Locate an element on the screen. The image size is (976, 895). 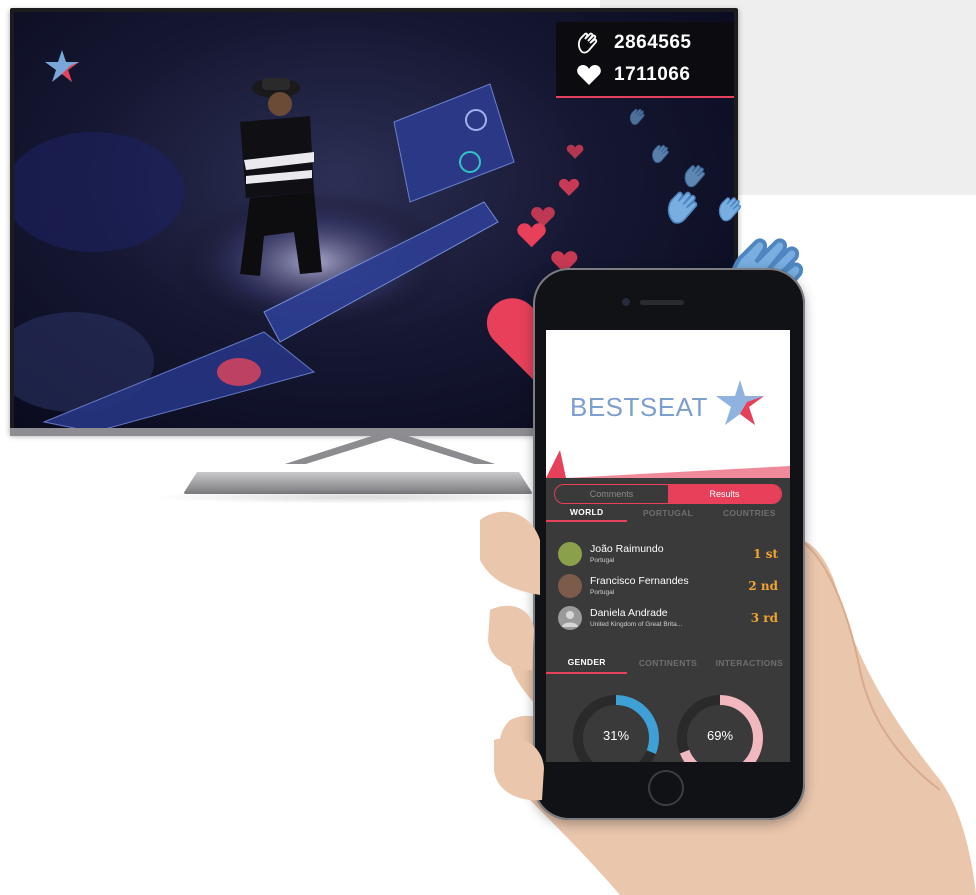
tab-interactions: INTERACTIONS is located at coordinates (749, 663).